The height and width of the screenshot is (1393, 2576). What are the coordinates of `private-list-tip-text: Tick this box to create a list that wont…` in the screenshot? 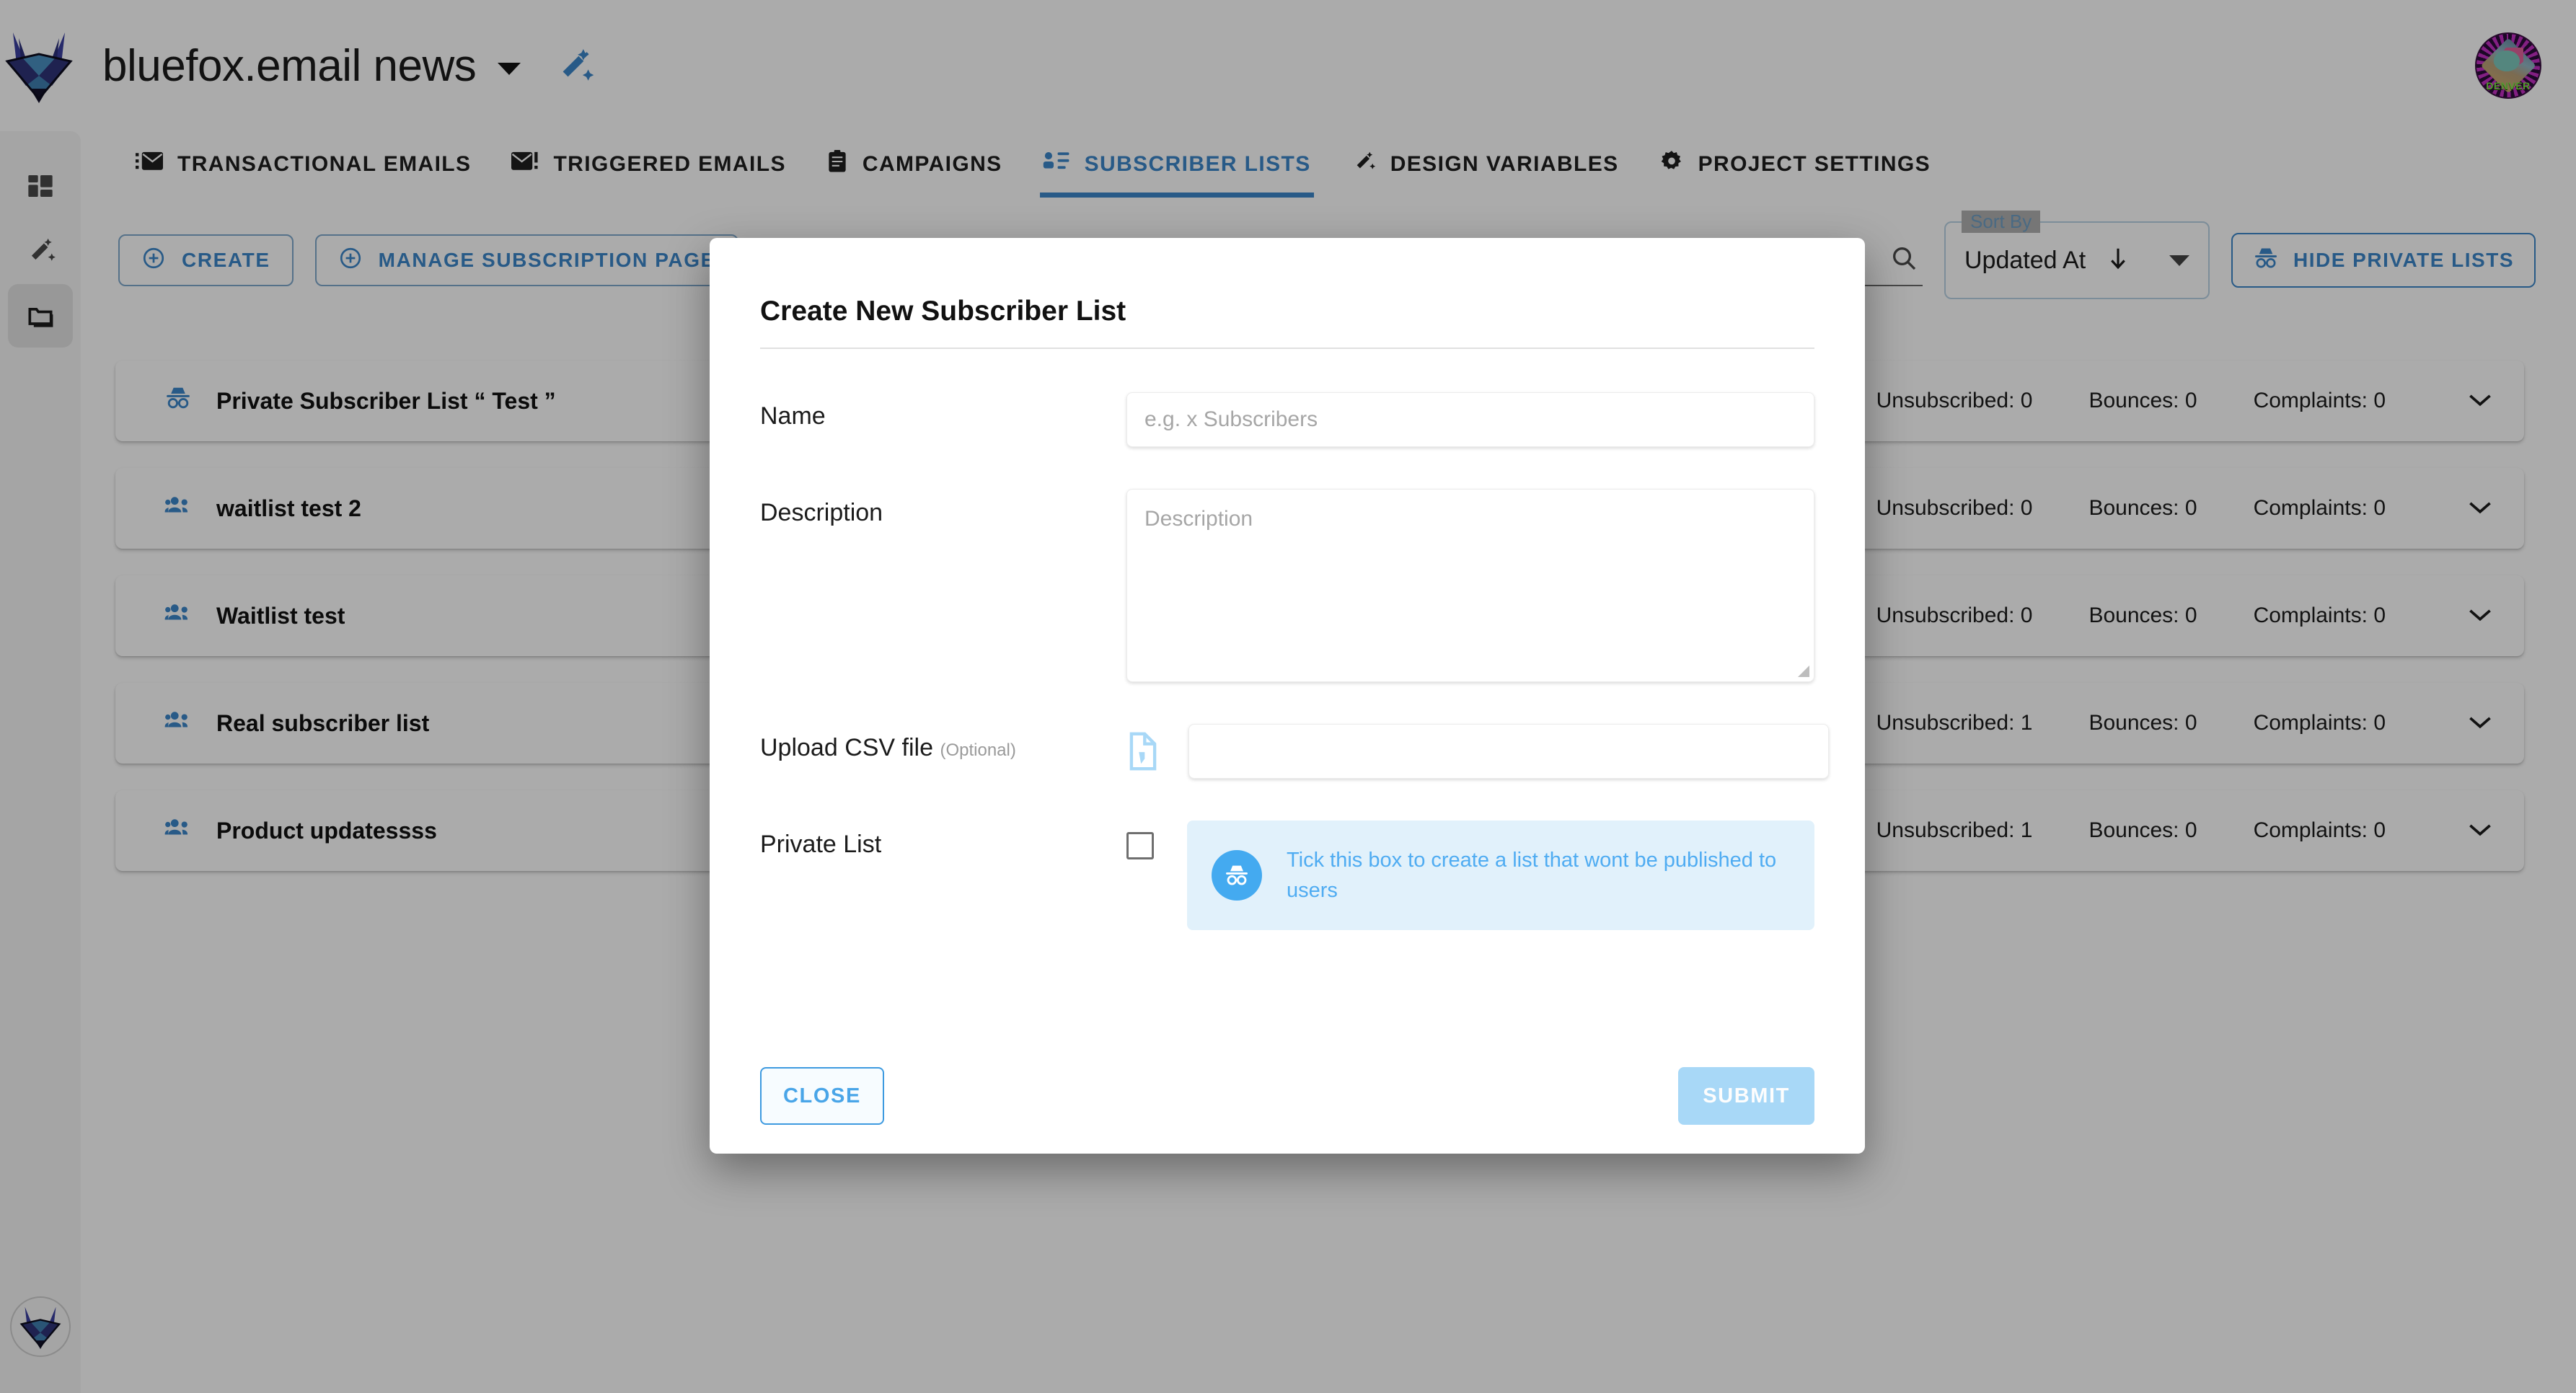 It's located at (1532, 875).